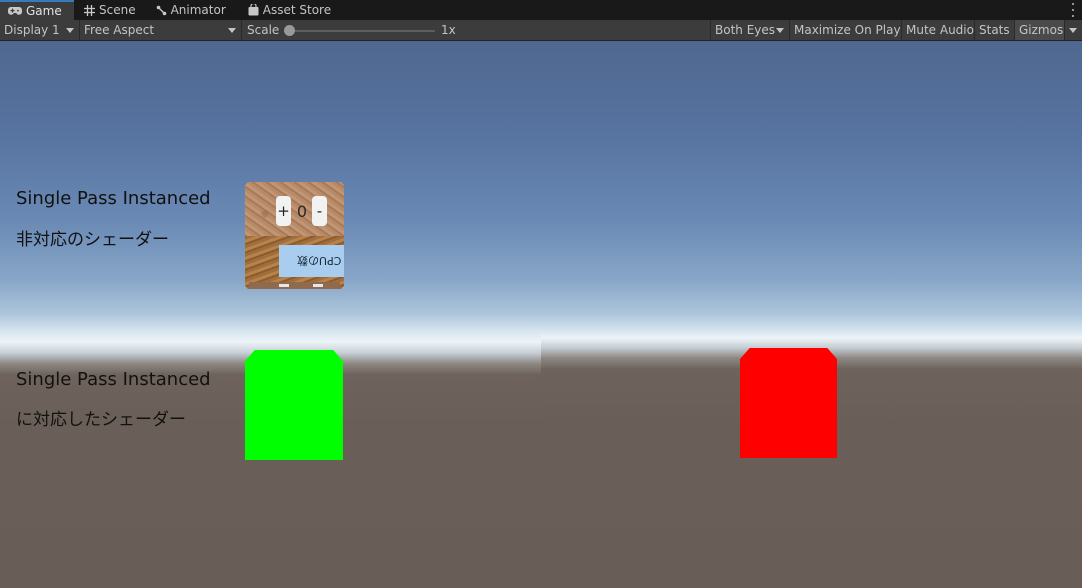 The width and height of the screenshot is (1082, 588). Describe the element at coordinates (101, 420) in the screenshot. I see `supported-label-line2: に対応したシェーダー` at that location.